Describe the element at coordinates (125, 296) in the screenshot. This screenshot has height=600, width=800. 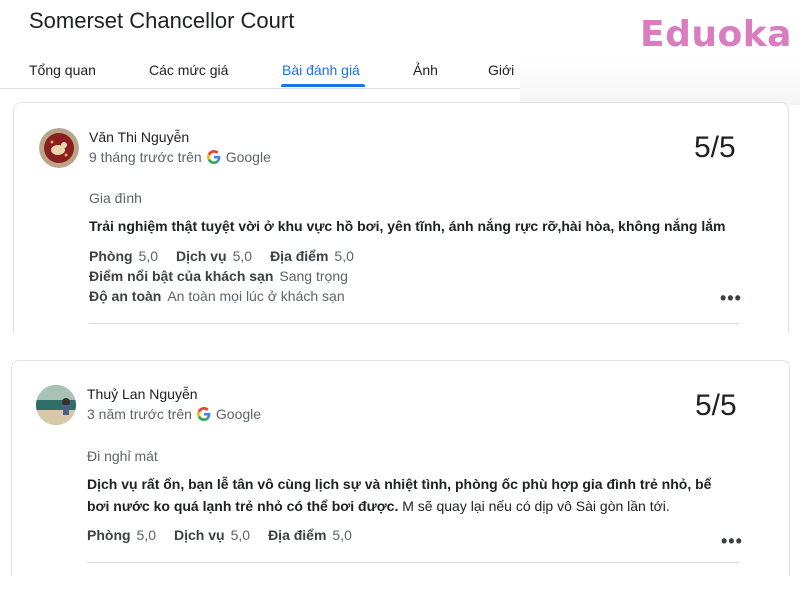
I see `safety-label: Độ an toàn` at that location.